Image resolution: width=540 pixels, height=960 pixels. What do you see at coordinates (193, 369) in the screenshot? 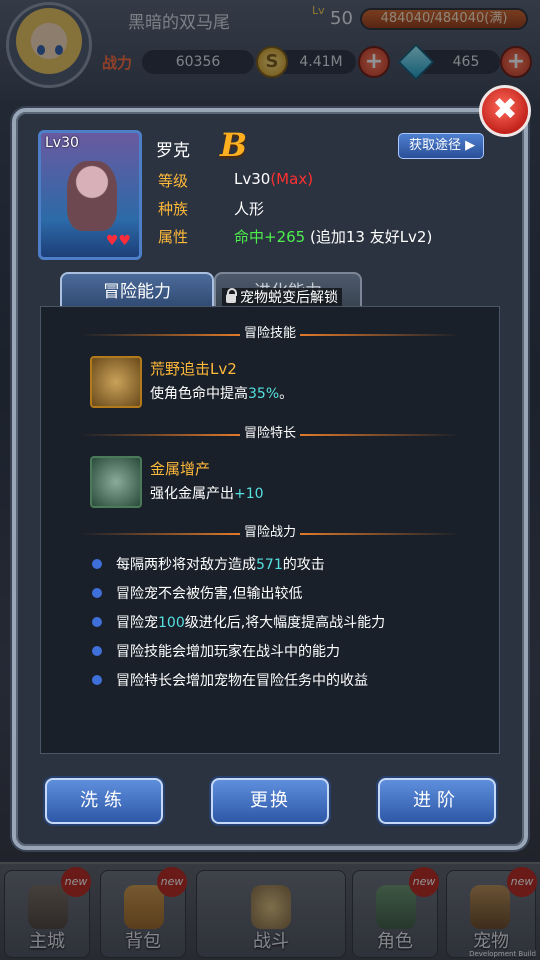
I see `skill-name: 荒野追击Lv2` at bounding box center [193, 369].